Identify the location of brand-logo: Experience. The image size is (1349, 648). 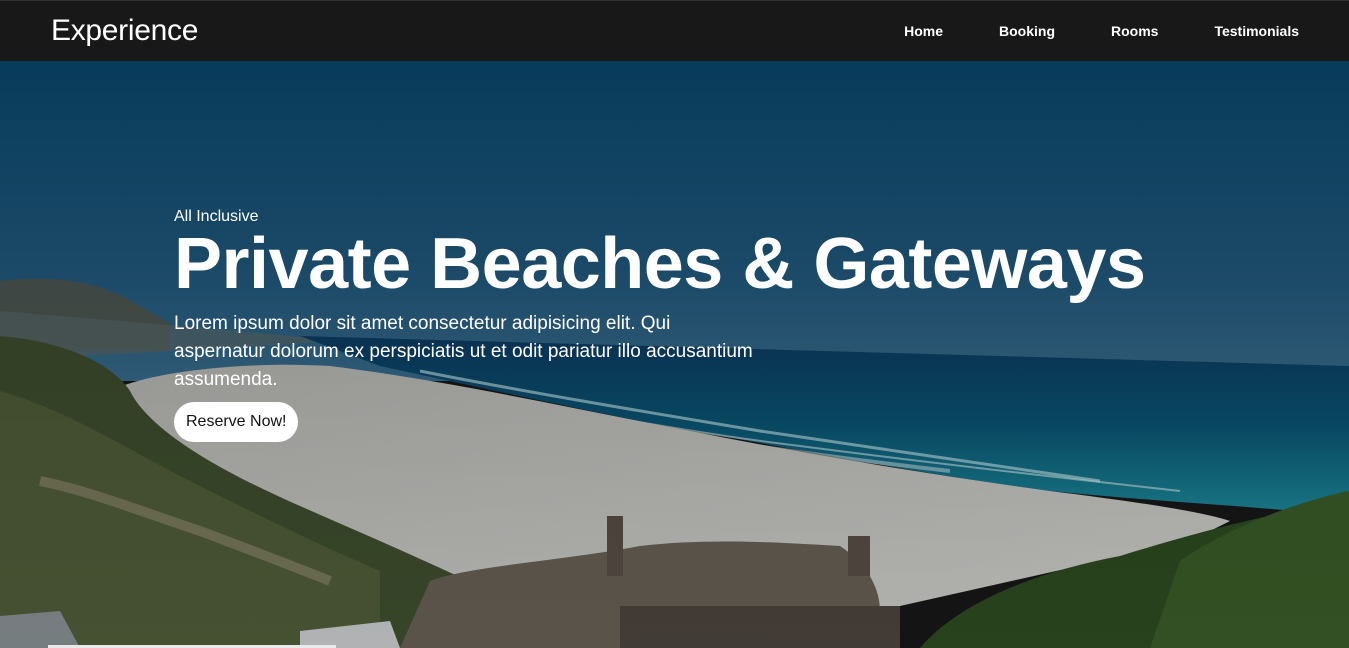
(124, 31).